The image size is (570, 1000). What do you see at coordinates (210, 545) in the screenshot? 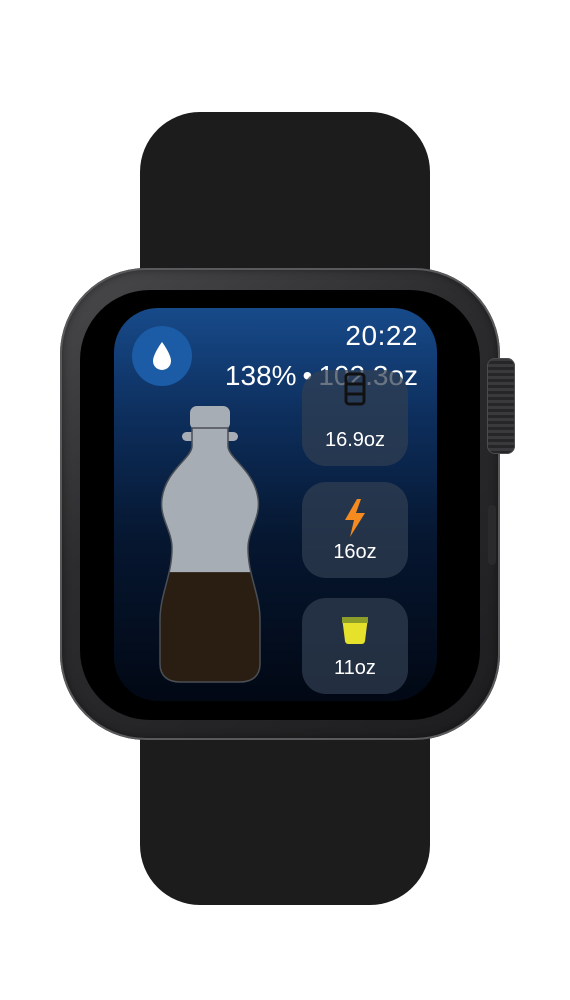
I see `water-bottle-progress` at bounding box center [210, 545].